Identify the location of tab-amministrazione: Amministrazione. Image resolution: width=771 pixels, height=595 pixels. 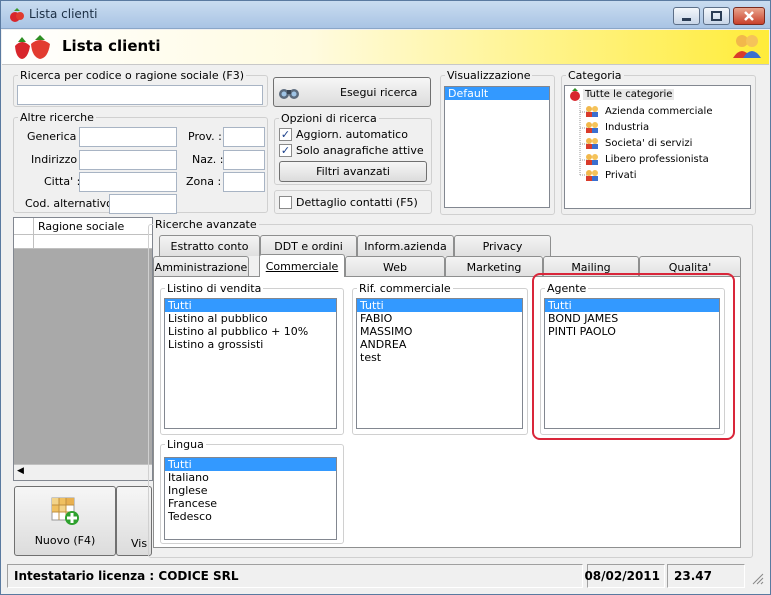
(201, 266).